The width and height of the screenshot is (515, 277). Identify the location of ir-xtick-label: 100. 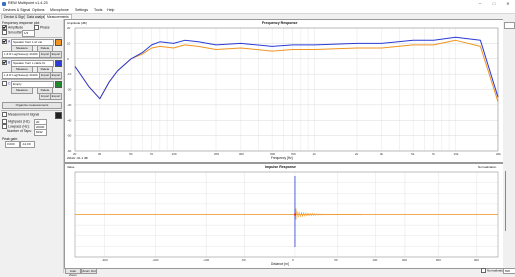
(374, 260).